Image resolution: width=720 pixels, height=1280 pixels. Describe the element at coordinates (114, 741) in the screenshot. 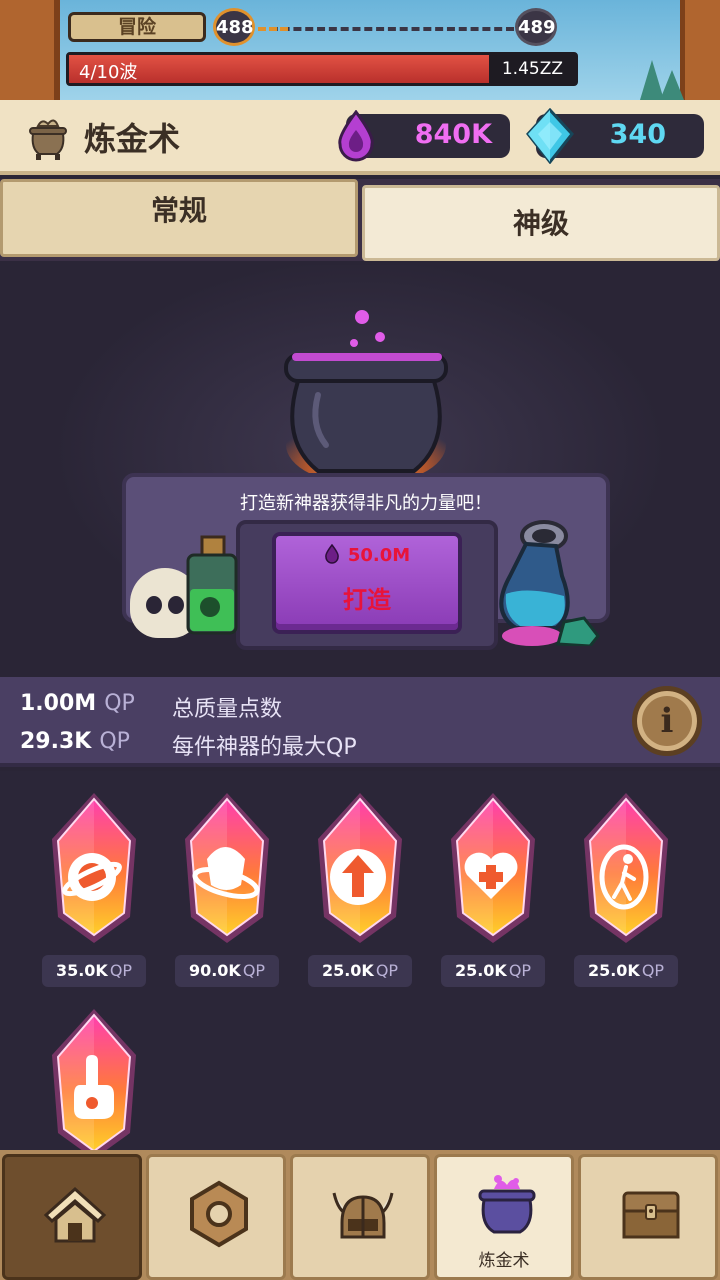

I see `qp-max-unit: QP` at that location.